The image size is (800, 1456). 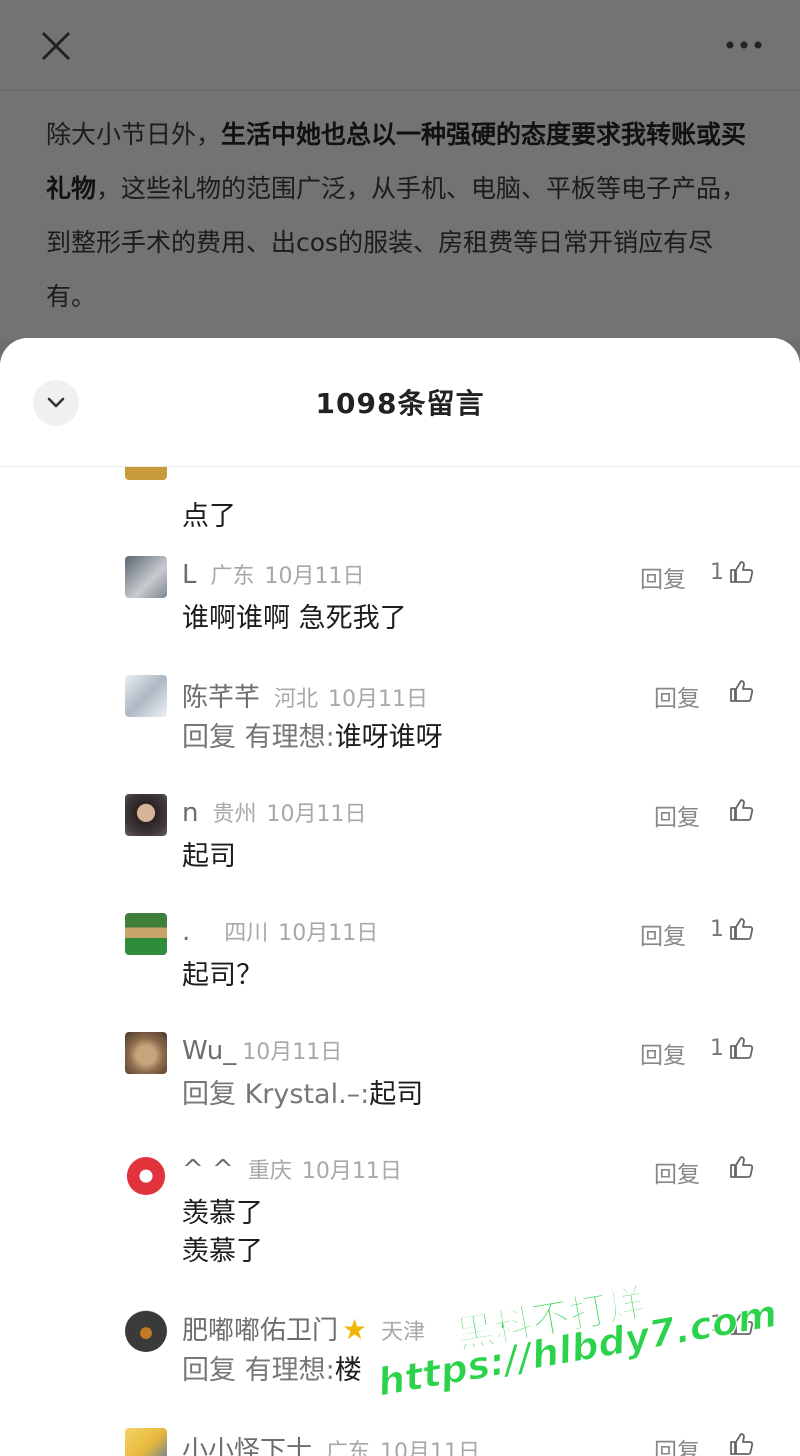 I want to click on comment-body: 羡慕了, so click(x=222, y=1213).